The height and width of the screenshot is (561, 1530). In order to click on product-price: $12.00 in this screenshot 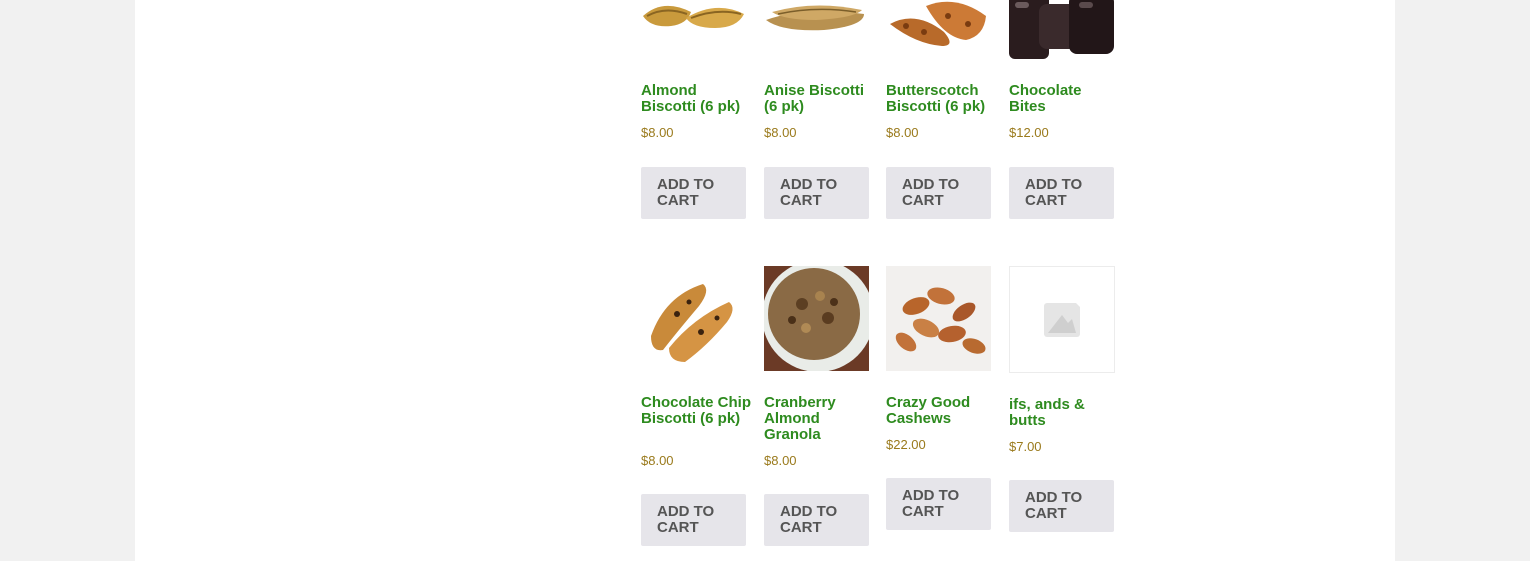, I will do `click(1029, 132)`.